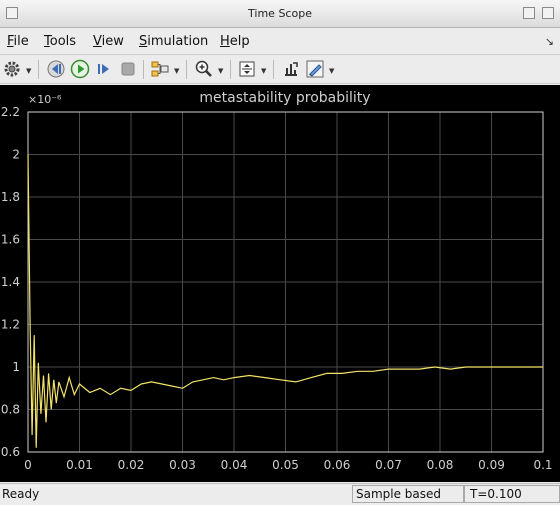 This screenshot has height=505, width=560. I want to click on title-bar: Time Scope, so click(280, 14).